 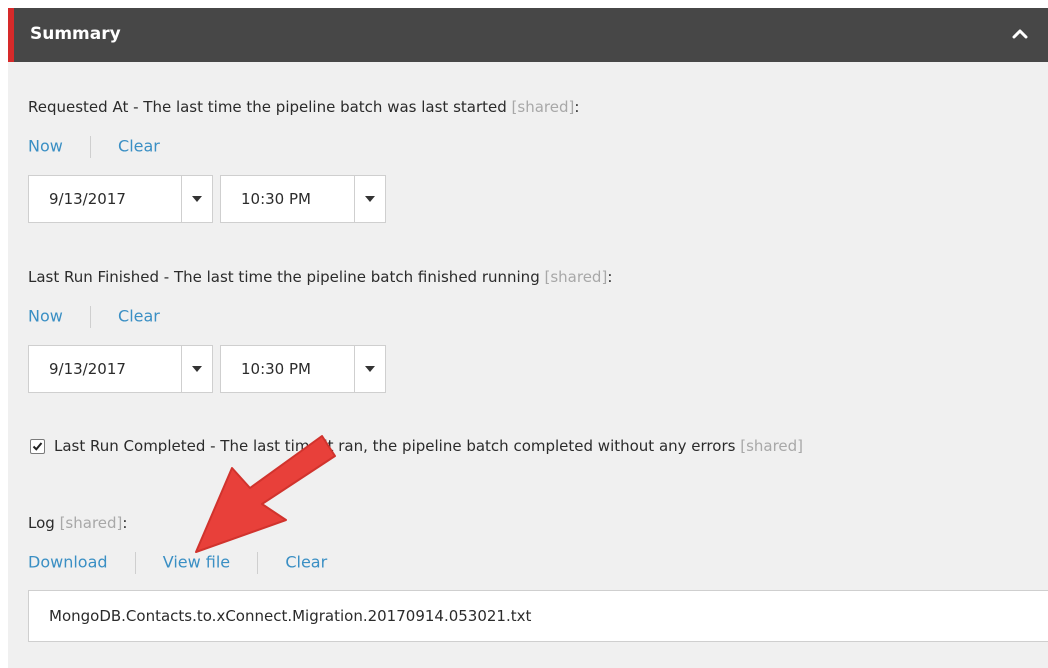 I want to click on section-header: Summary, so click(x=528, y=35).